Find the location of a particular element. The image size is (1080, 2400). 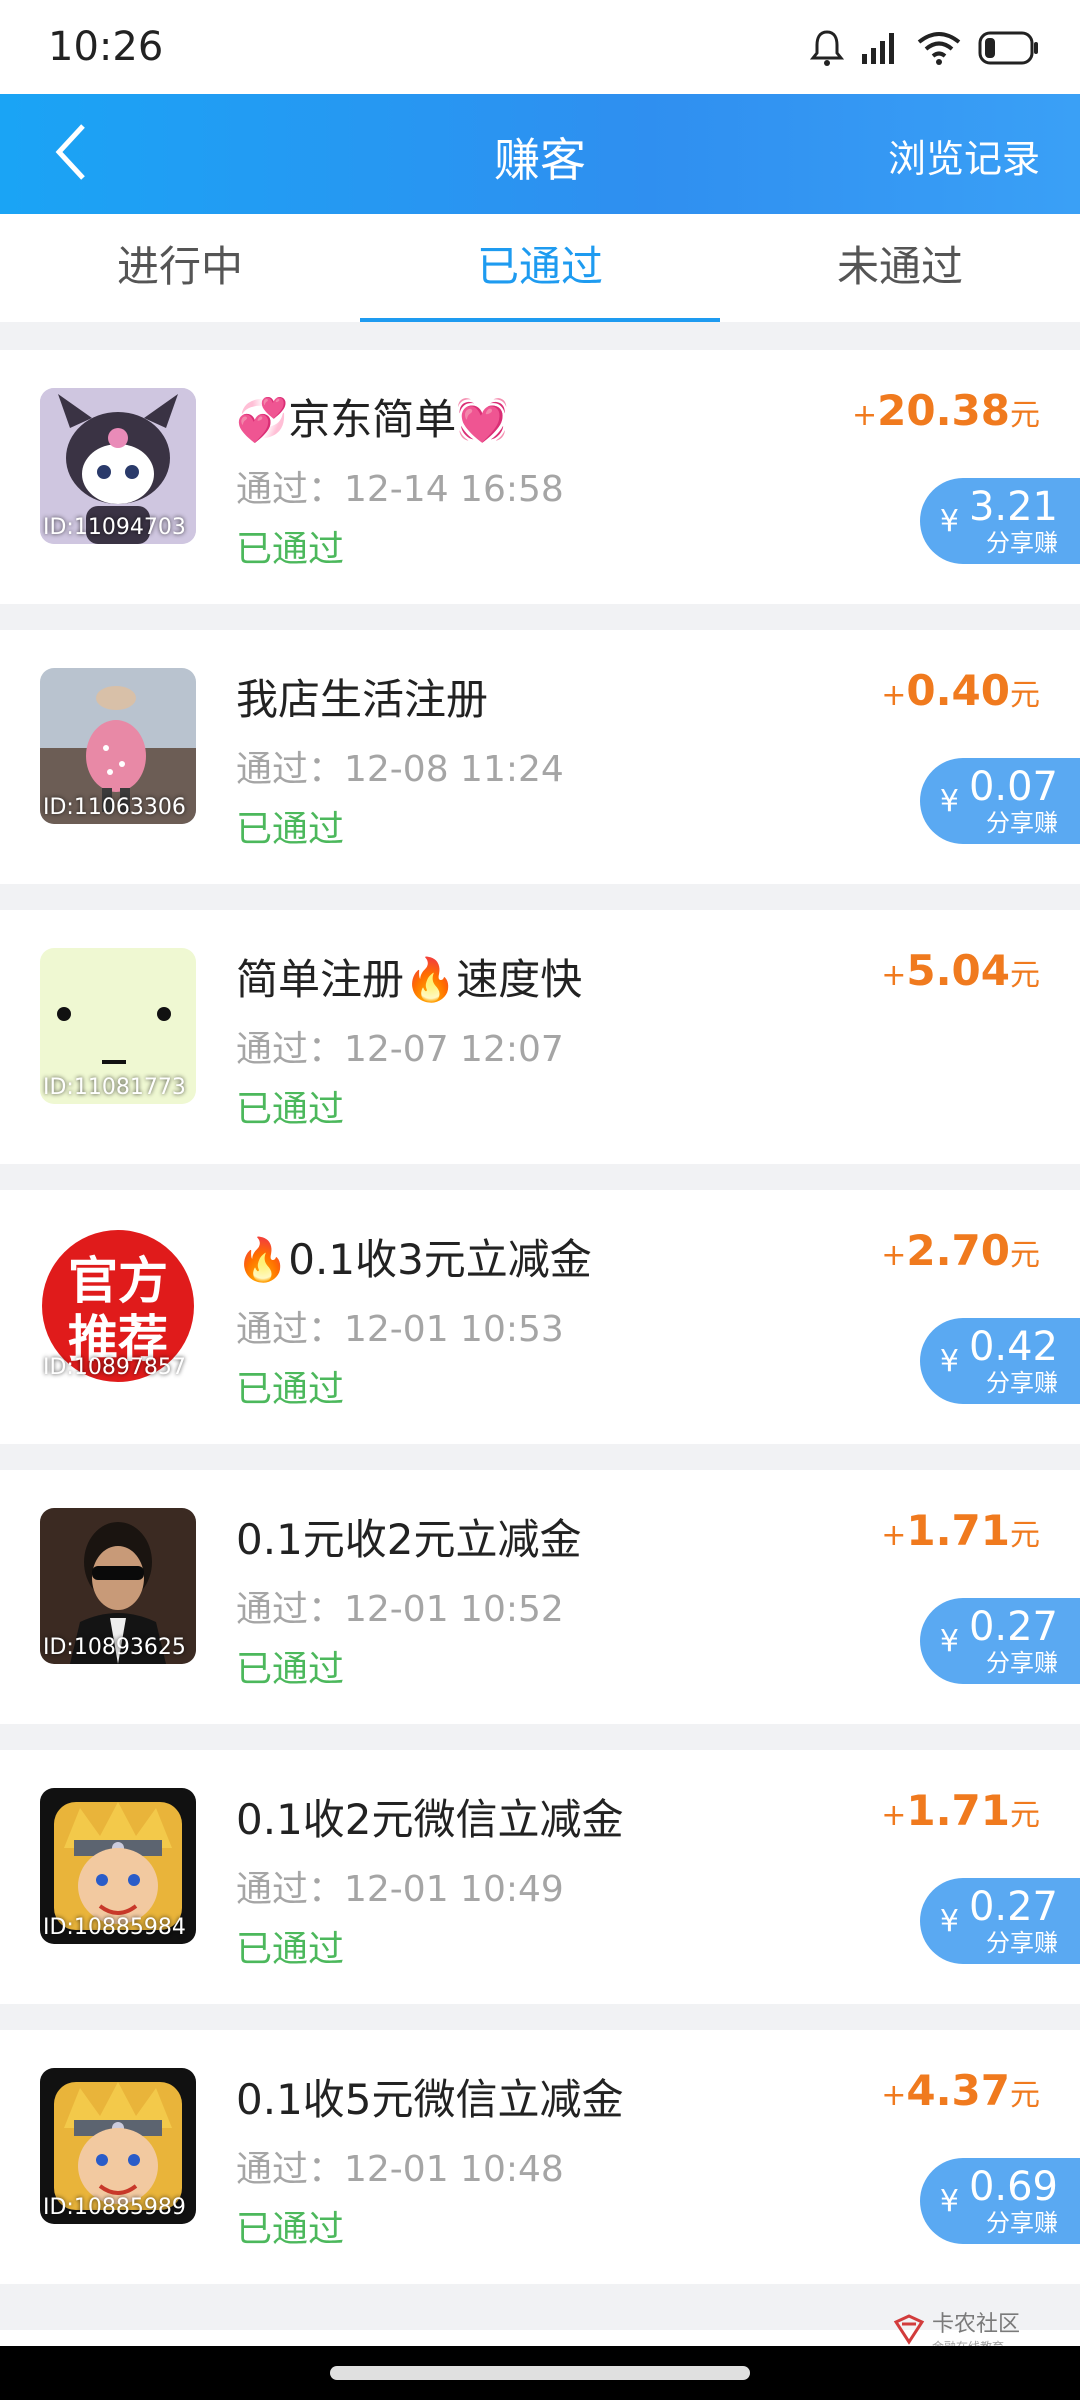

system-nav-bar is located at coordinates (540, 2373).